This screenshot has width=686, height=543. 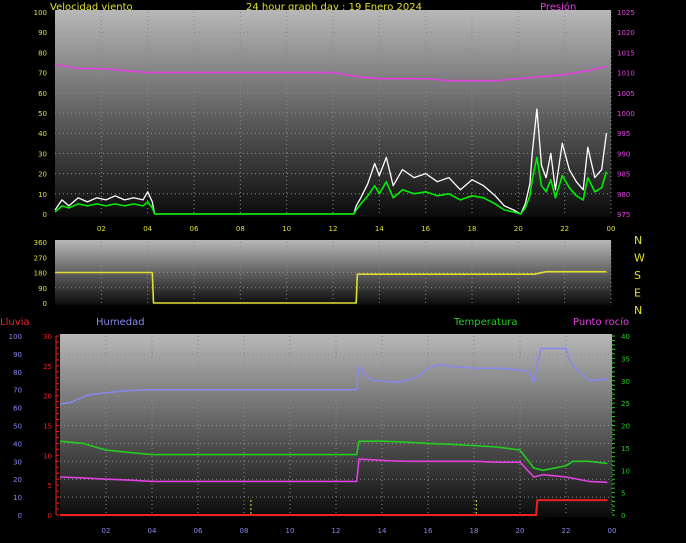 I want to click on wind-ytick-label: 70, so click(x=42, y=74).